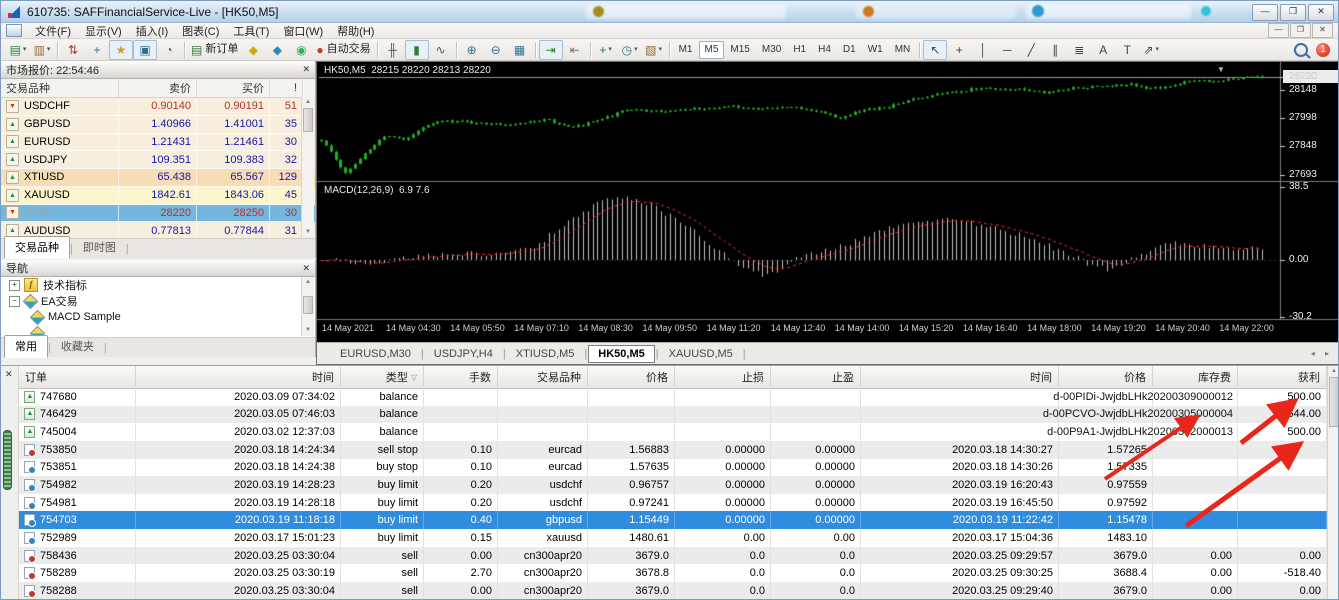 The image size is (1339, 600). Describe the element at coordinates (73, 50) in the screenshot. I see `market-watch-button: ⇅` at that location.